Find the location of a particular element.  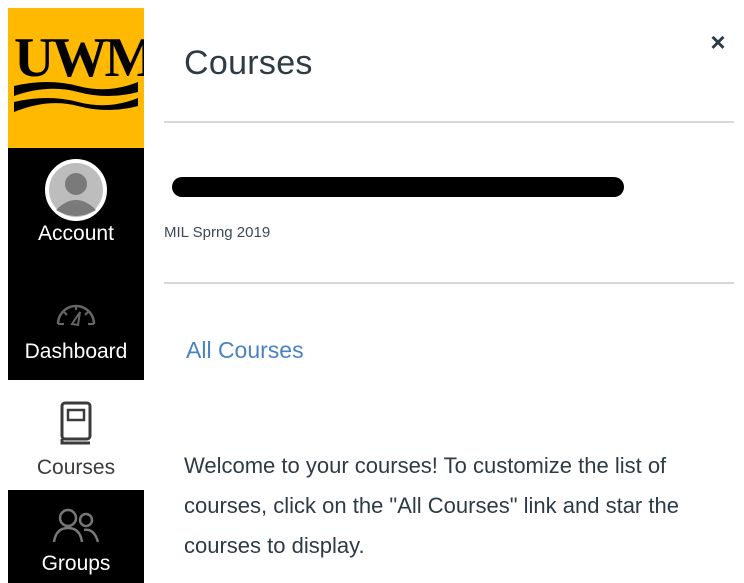

account-avatar-icon is located at coordinates (76, 190).